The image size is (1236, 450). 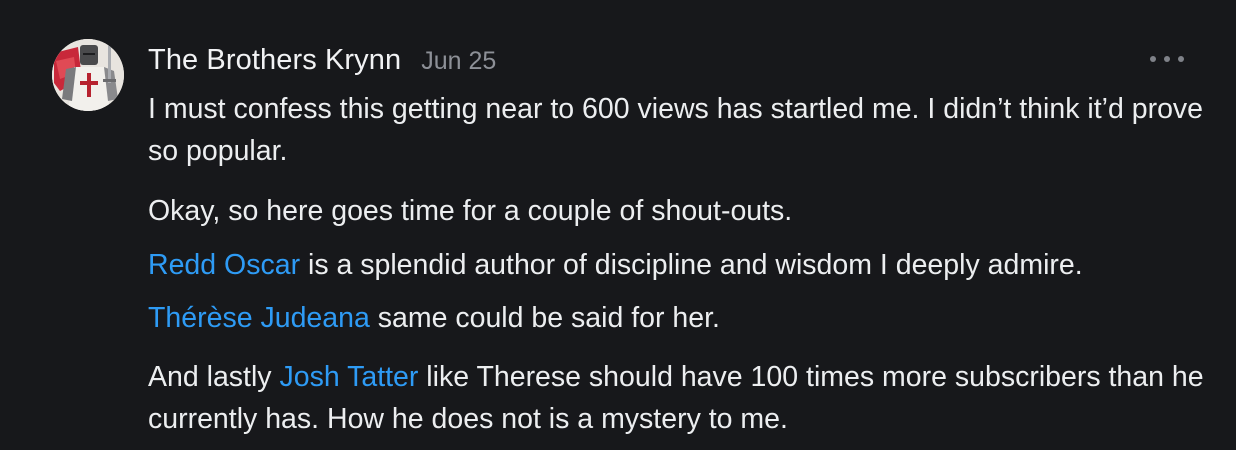 I want to click on avatar, so click(x=88, y=75).